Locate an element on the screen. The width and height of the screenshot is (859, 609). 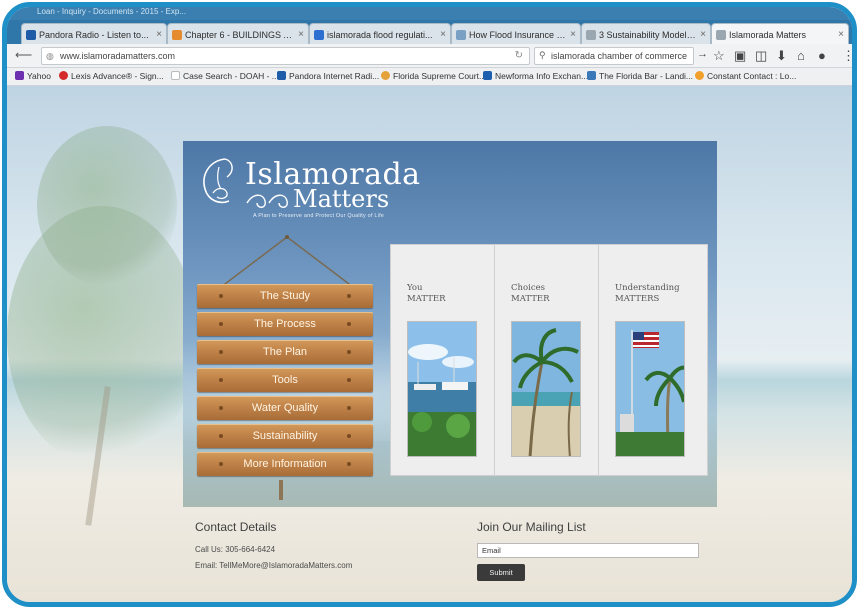
search-icon: ⚲ is located at coordinates (542, 55).